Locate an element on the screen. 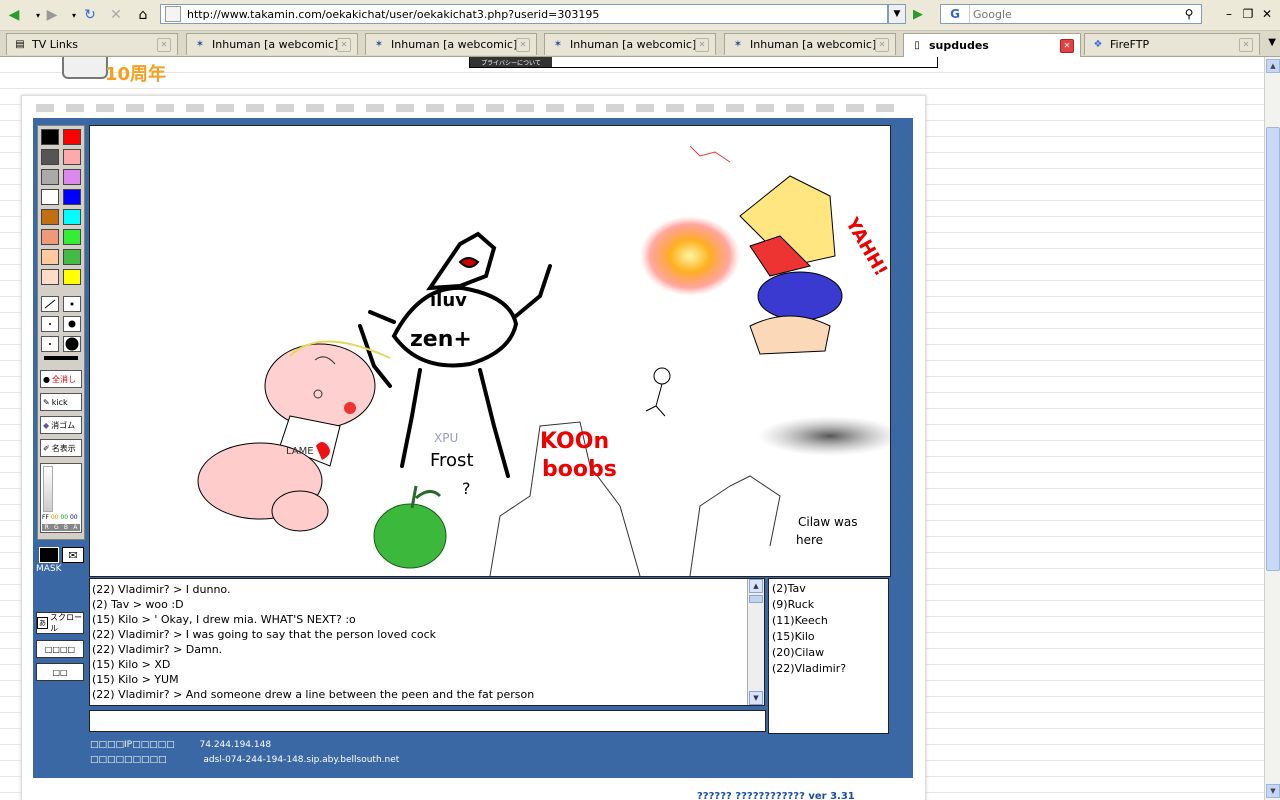 The image size is (1280, 800). kick-button: ✎ kick is located at coordinates (61, 402).